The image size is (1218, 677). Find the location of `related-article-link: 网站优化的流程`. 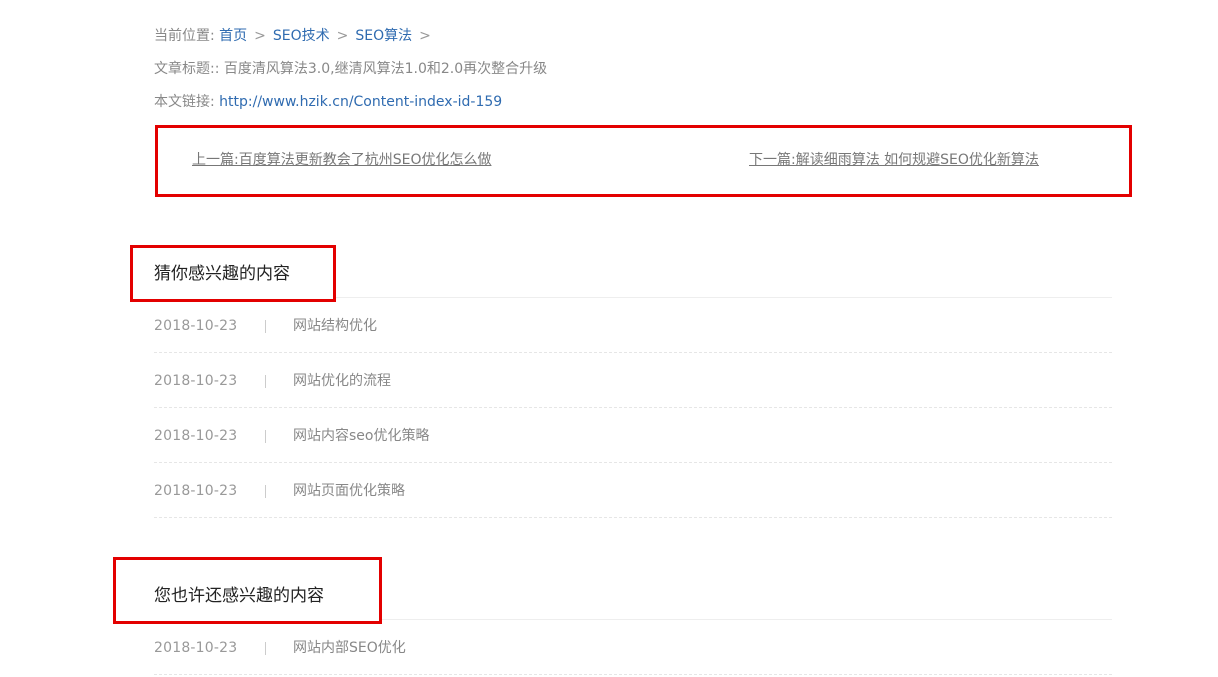

related-article-link: 网站优化的流程 is located at coordinates (342, 381).